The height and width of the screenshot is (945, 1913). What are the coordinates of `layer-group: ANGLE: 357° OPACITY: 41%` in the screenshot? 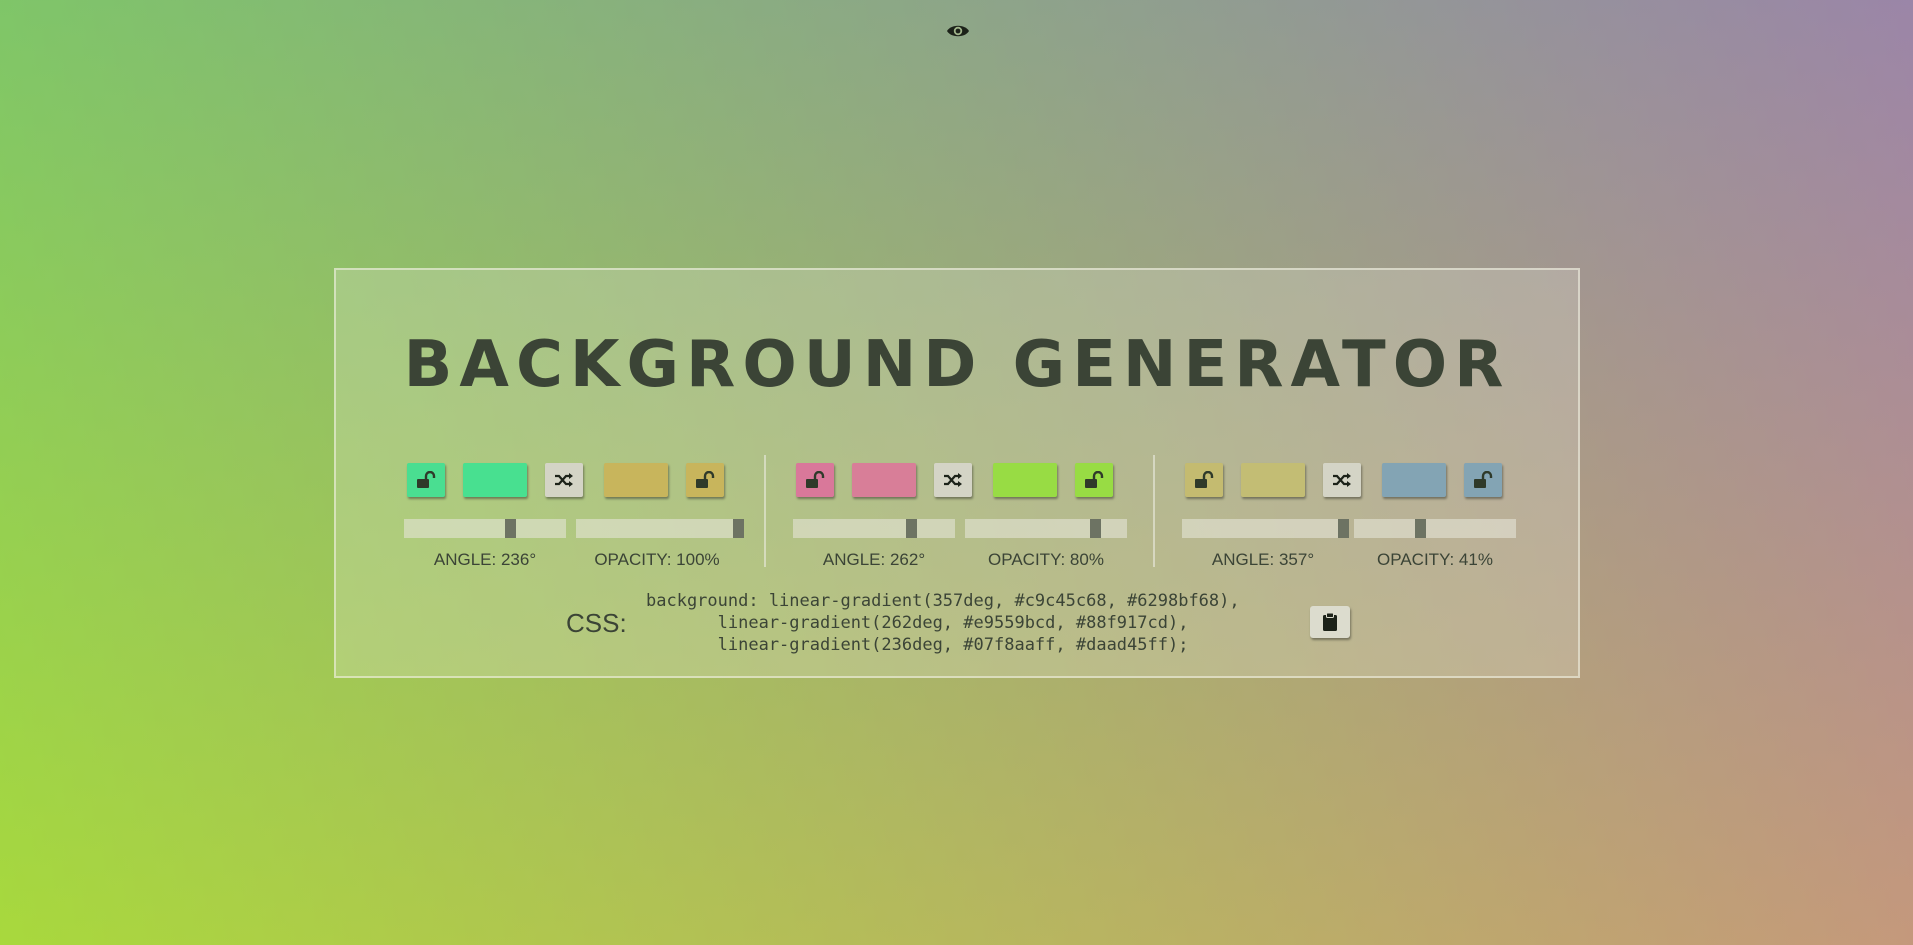 It's located at (1349, 518).